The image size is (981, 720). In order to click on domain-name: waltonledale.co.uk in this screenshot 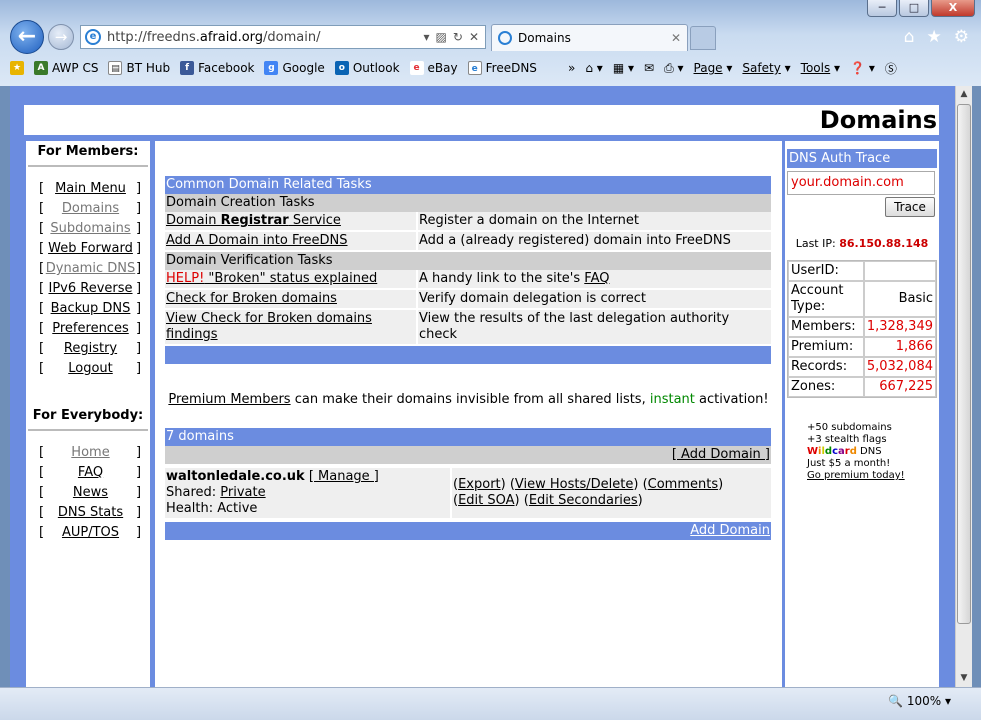, I will do `click(235, 476)`.